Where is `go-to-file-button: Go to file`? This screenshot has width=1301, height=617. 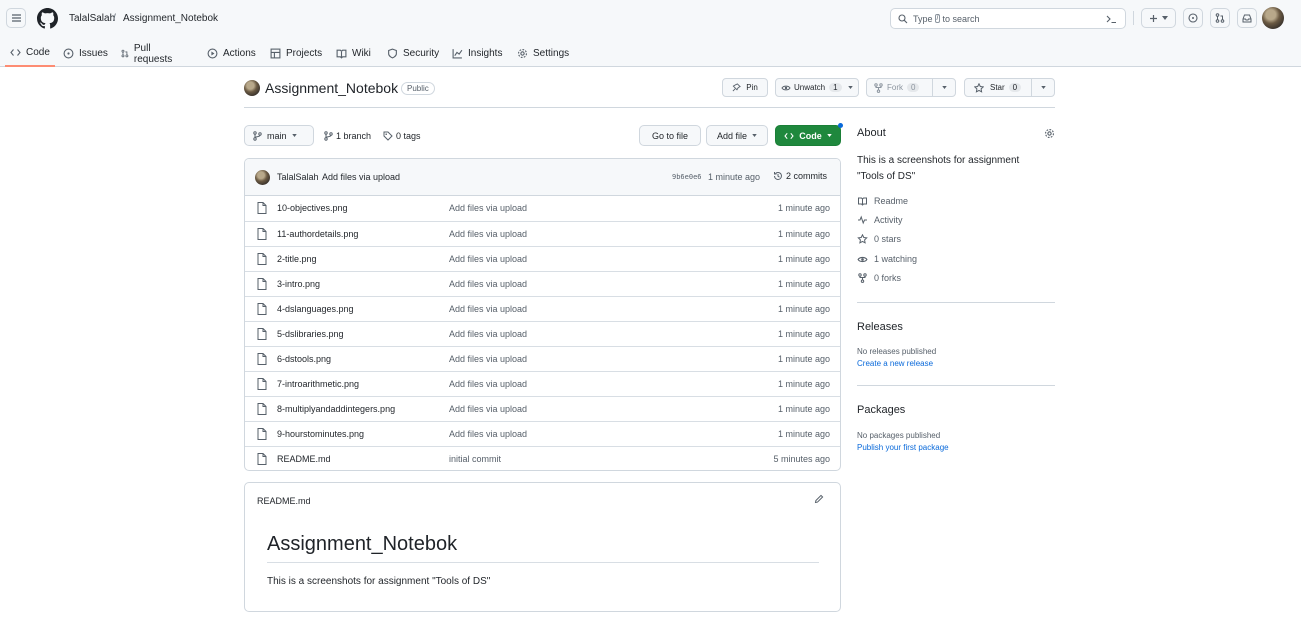
go-to-file-button: Go to file is located at coordinates (670, 135).